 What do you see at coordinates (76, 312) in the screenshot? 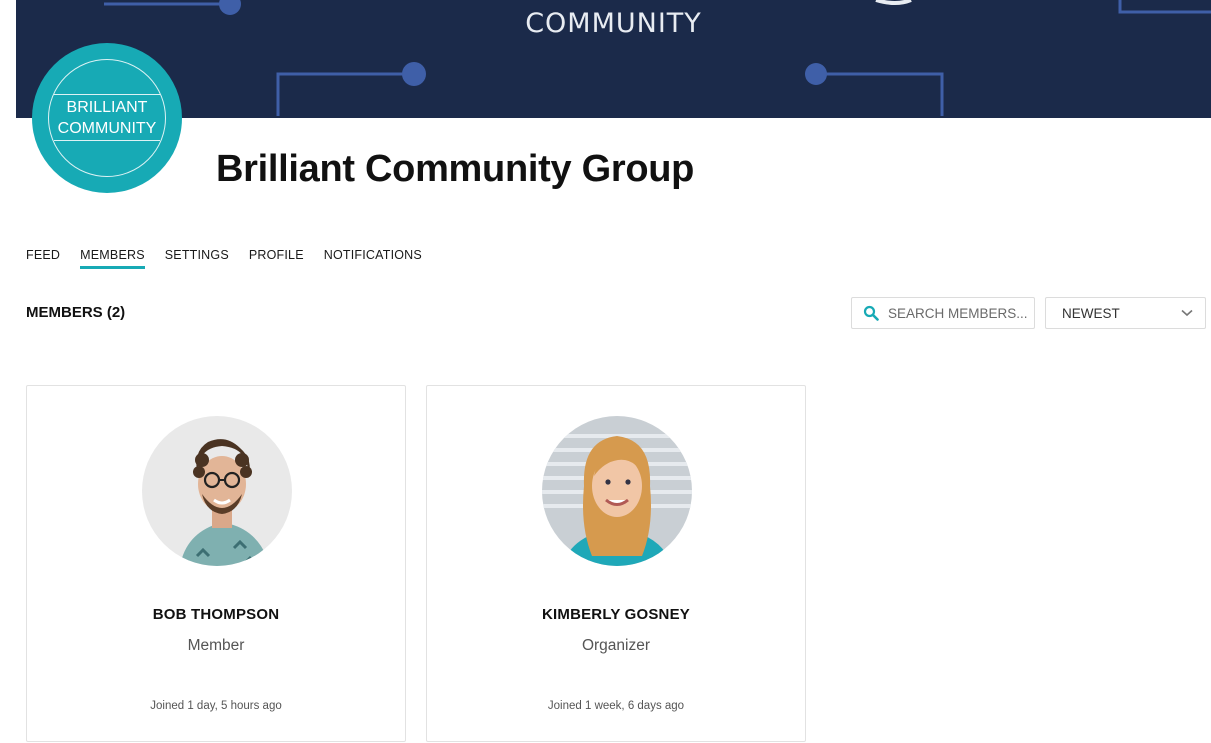
I see `members-heading: MEMBERS (2)` at bounding box center [76, 312].